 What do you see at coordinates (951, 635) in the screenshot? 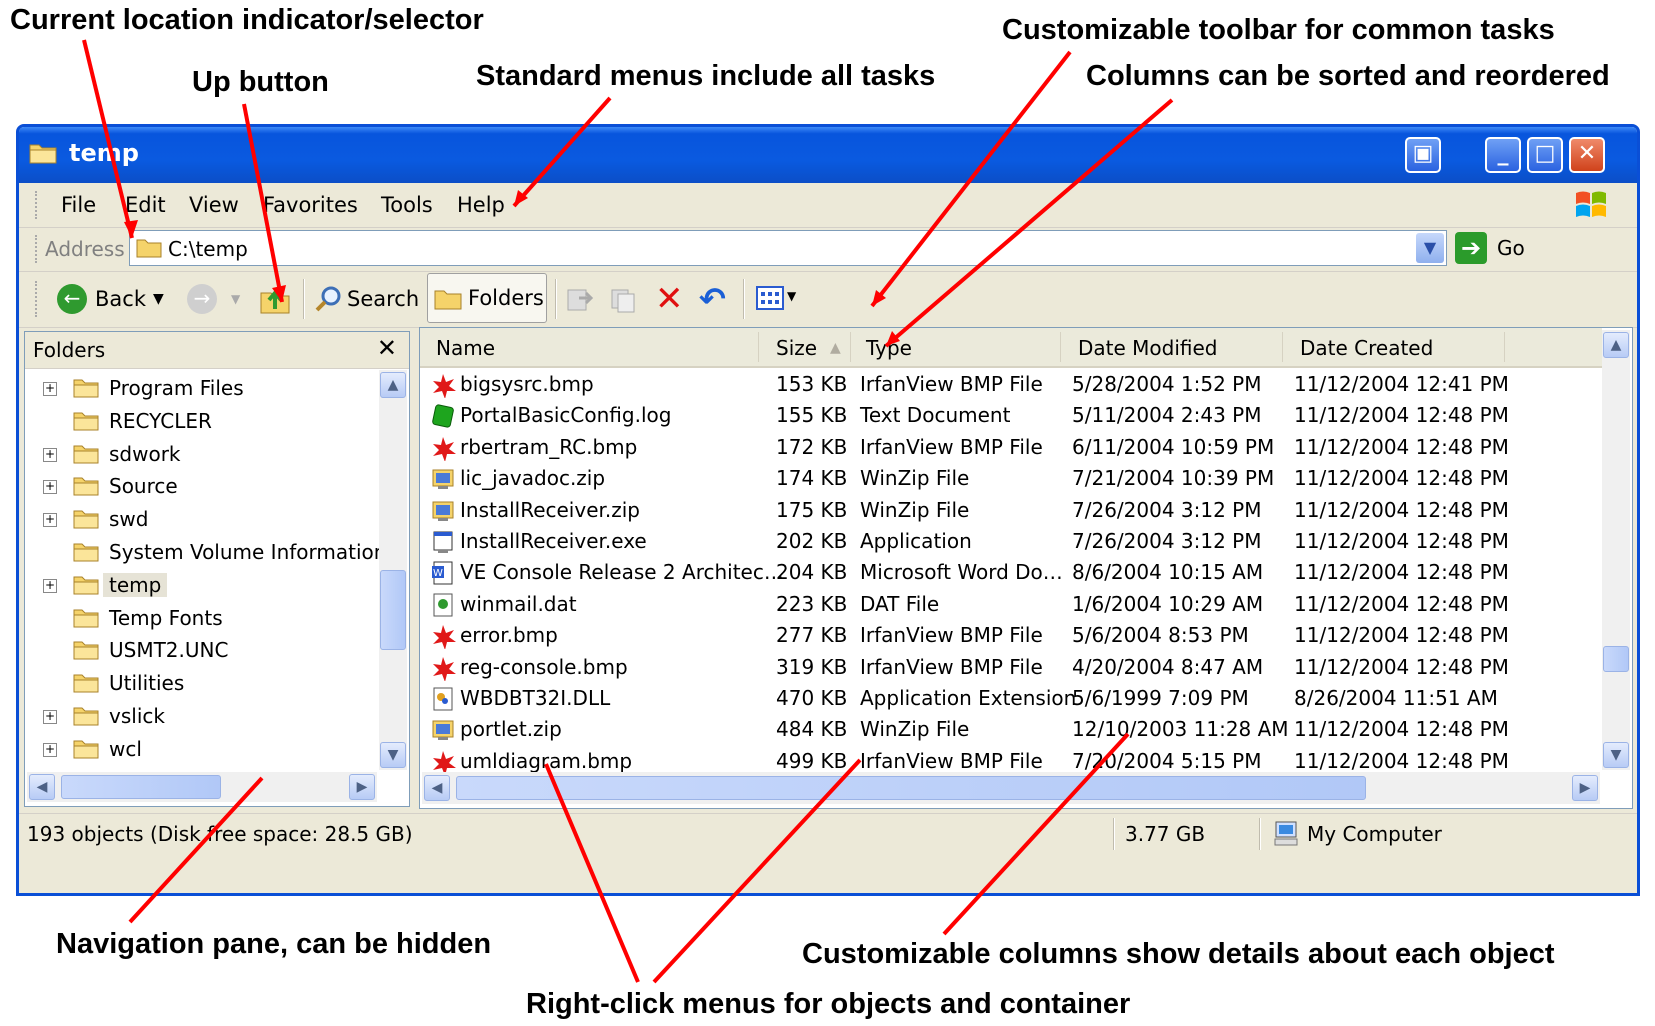
I see `file-type: IrfanView BMP File` at bounding box center [951, 635].